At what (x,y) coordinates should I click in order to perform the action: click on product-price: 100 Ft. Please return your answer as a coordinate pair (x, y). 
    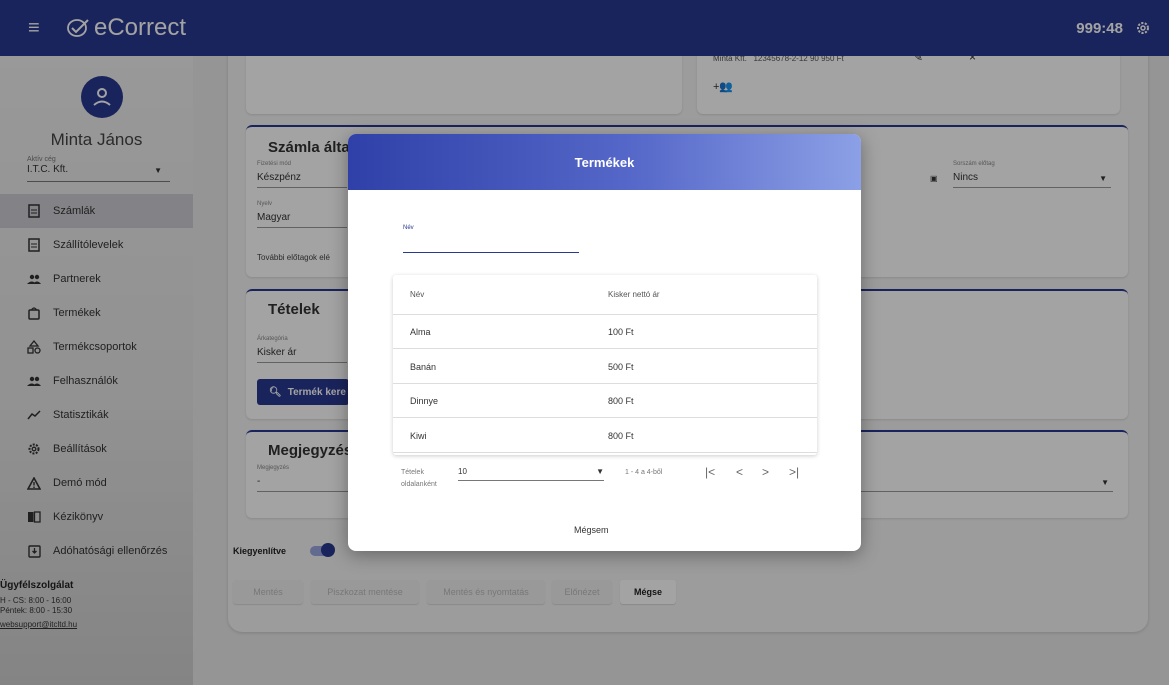
    Looking at the image, I should click on (621, 332).